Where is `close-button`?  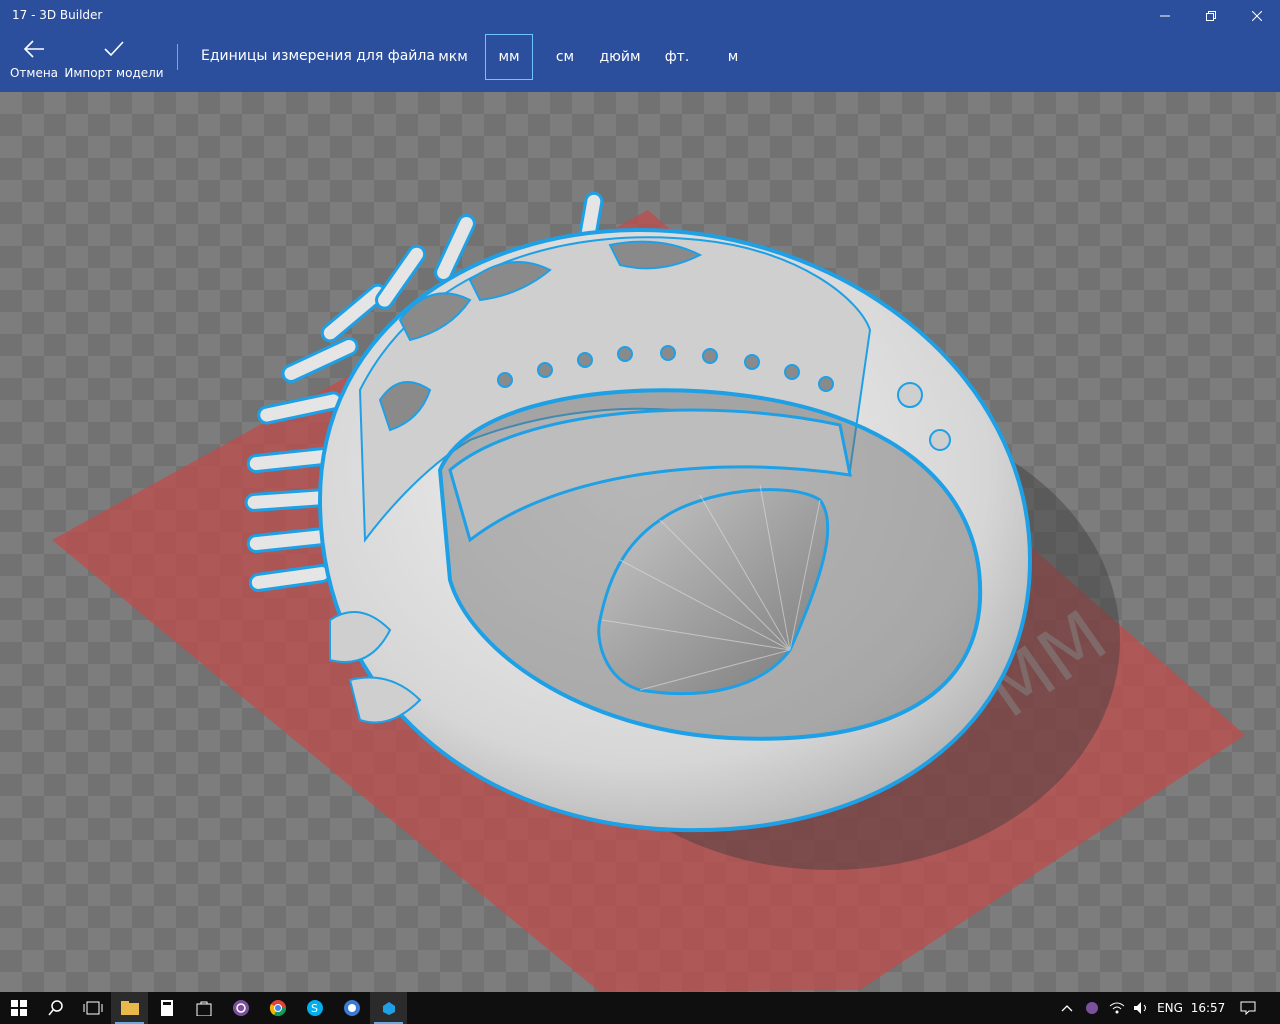 close-button is located at coordinates (1257, 16).